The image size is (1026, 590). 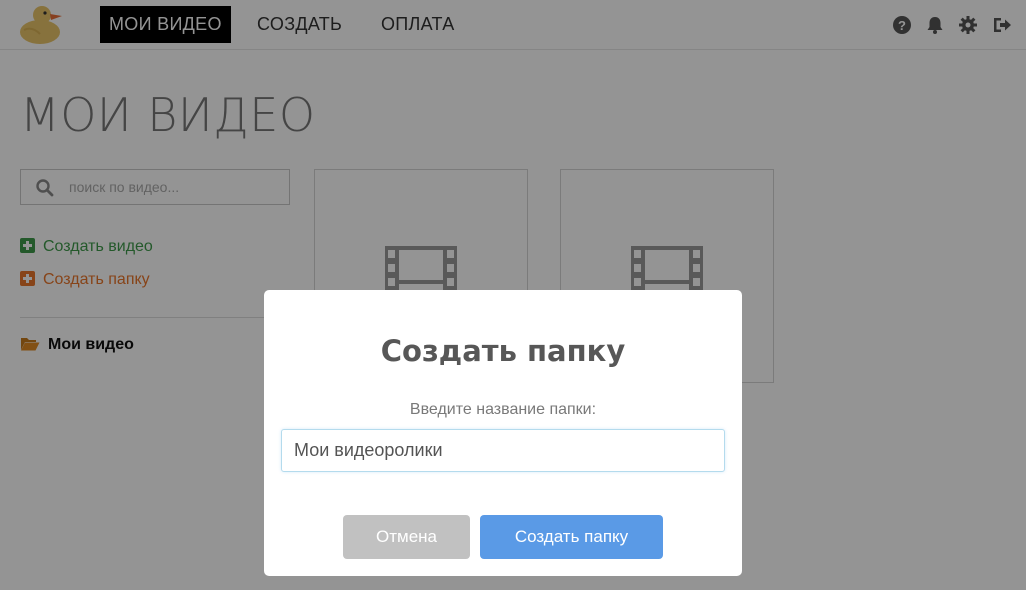 I want to click on folder-name-label: Введите название папки:, so click(x=503, y=409).